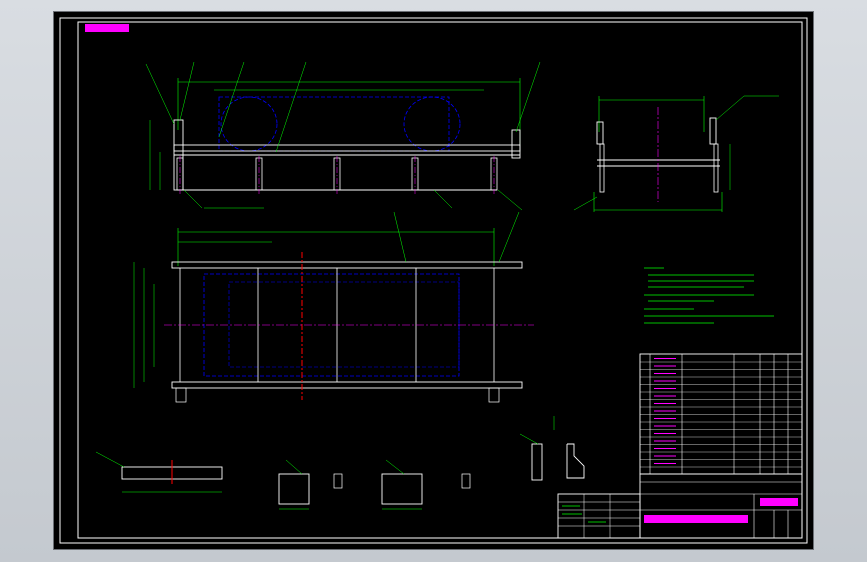  I want to click on side-view, so click(676, 153).